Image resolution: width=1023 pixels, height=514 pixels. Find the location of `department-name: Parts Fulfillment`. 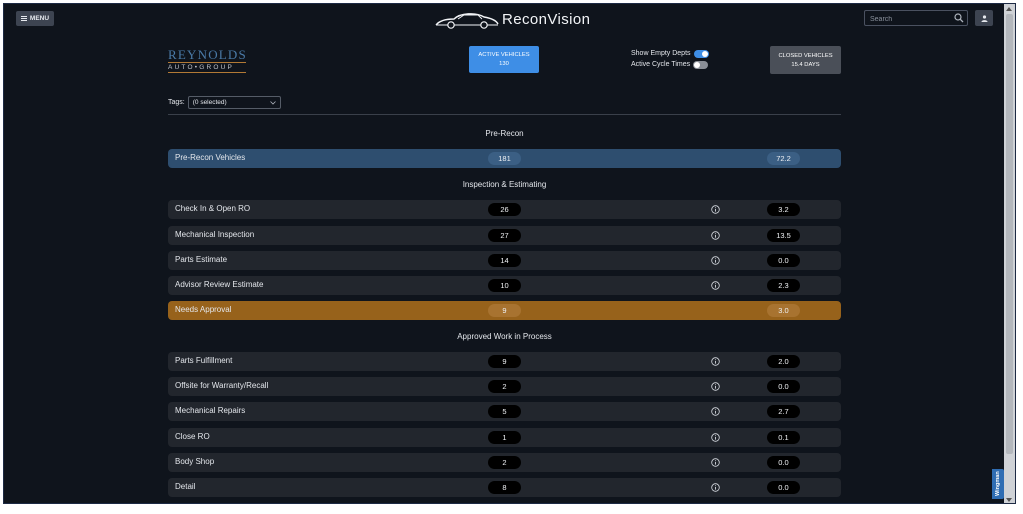

department-name: Parts Fulfillment is located at coordinates (204, 360).